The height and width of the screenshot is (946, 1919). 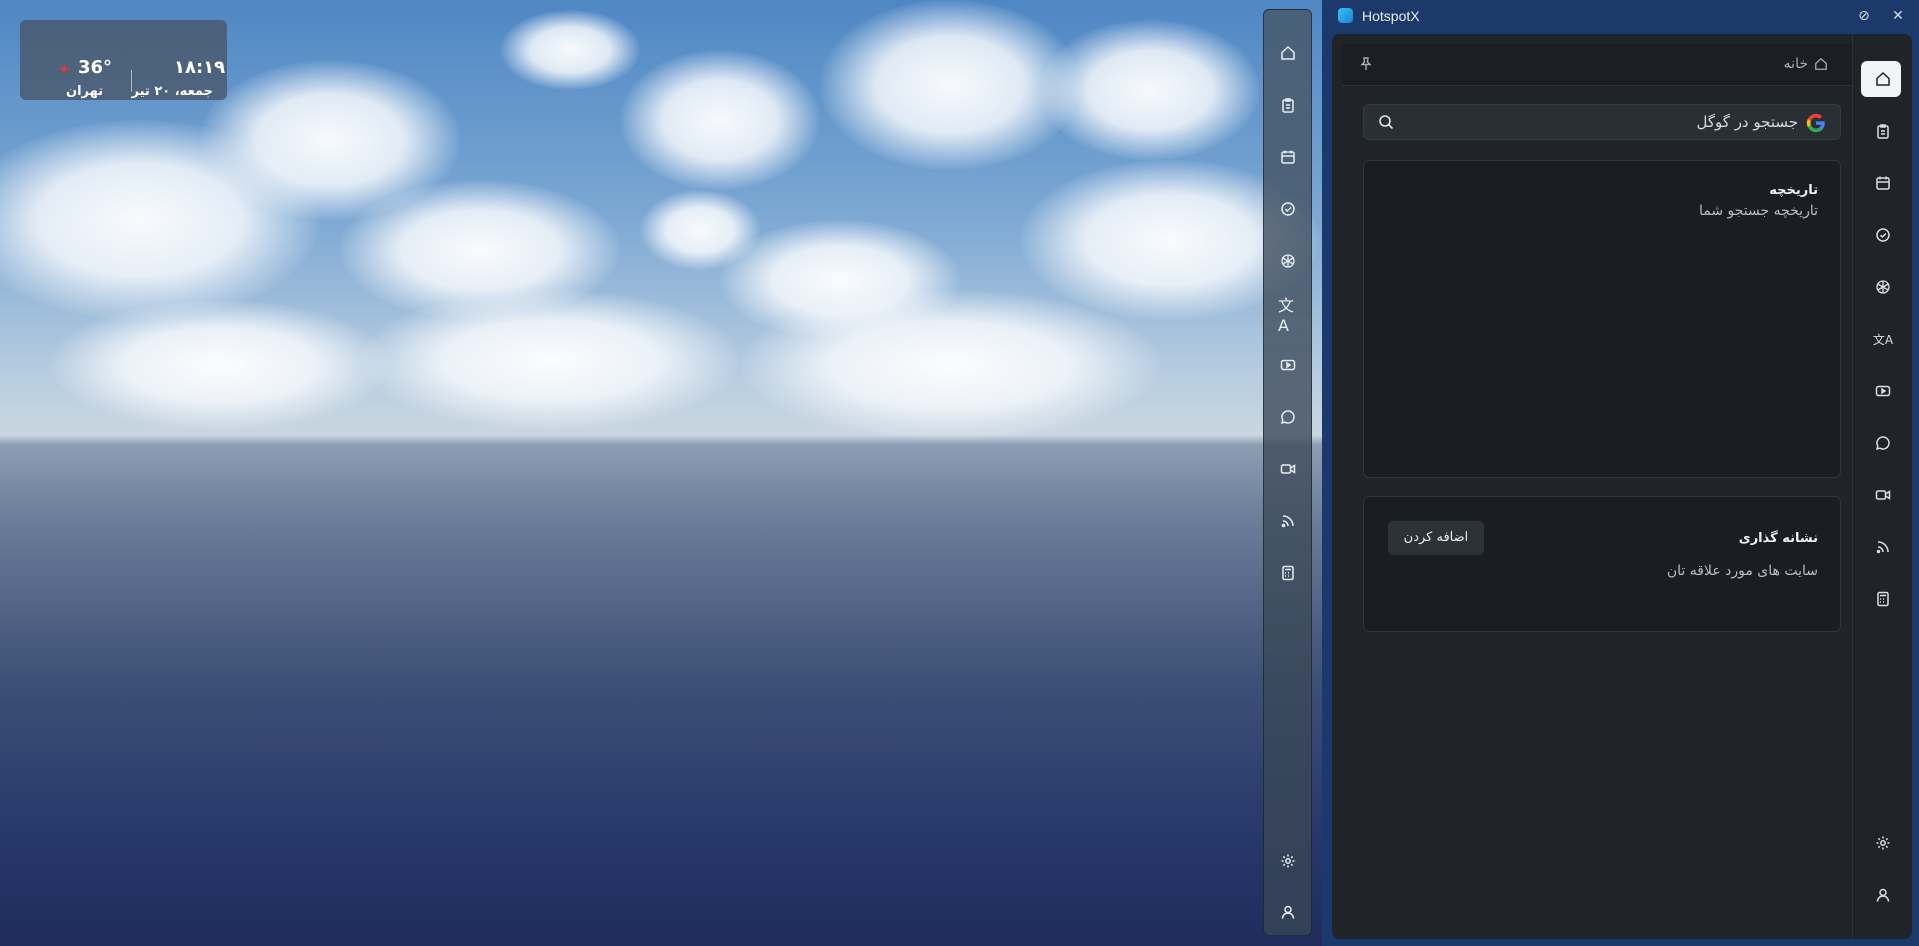 I want to click on weather-widget: ۱۸:۱۹ جمعه، ۲۰ تیر ☀ 36° تهران, so click(x=123, y=60).